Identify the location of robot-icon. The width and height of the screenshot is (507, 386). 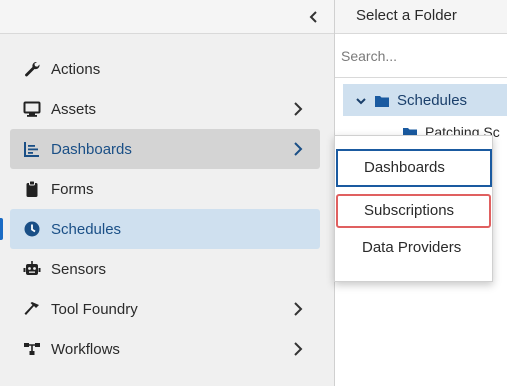
(32, 269).